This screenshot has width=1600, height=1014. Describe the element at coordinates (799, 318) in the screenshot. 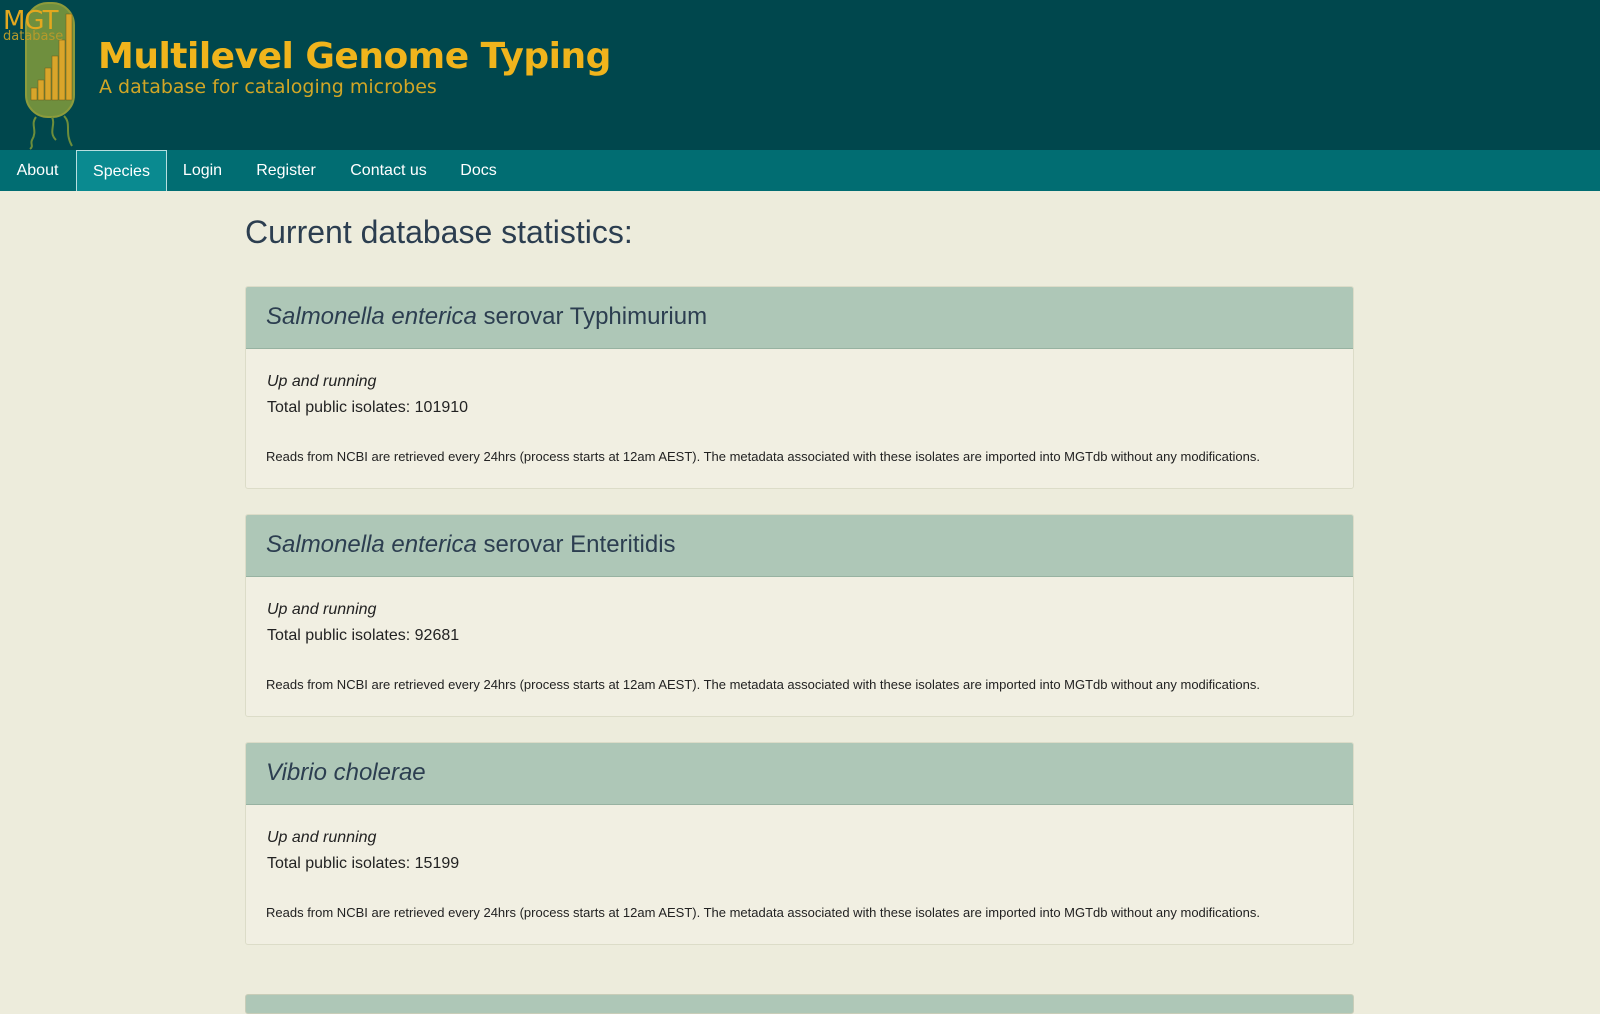

I see `species-panel-heading: Salmonella enterica serovar Typhimurium` at that location.